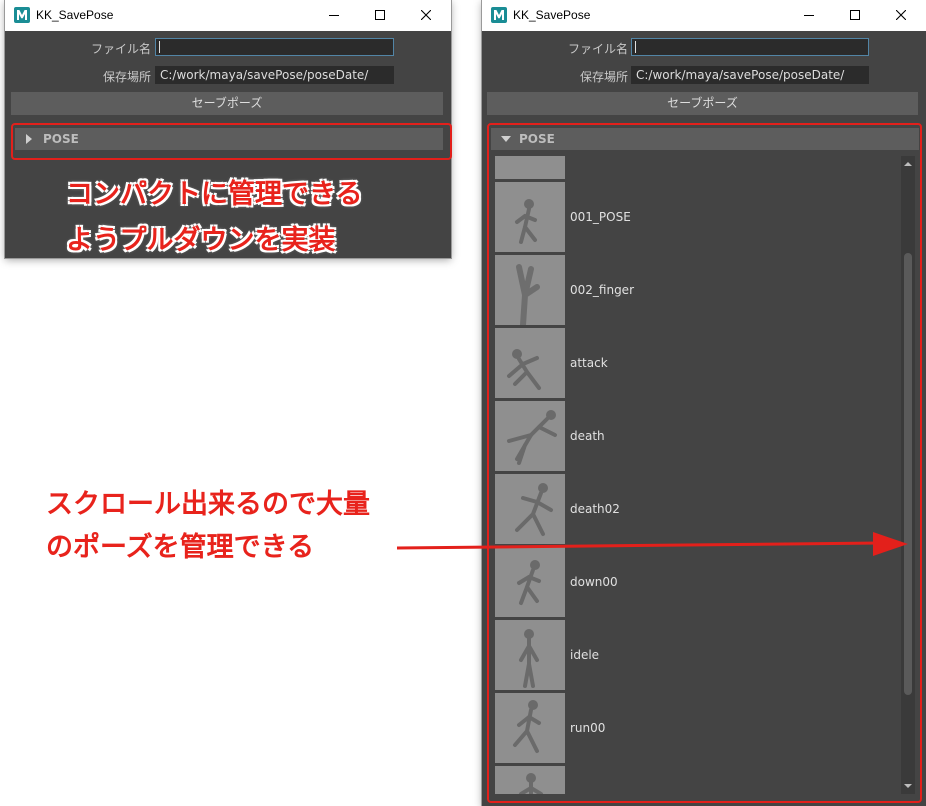 The width and height of the screenshot is (926, 806). Describe the element at coordinates (180, 547) in the screenshot. I see `annotation-scroll-line2: のポーズを管理できる` at that location.